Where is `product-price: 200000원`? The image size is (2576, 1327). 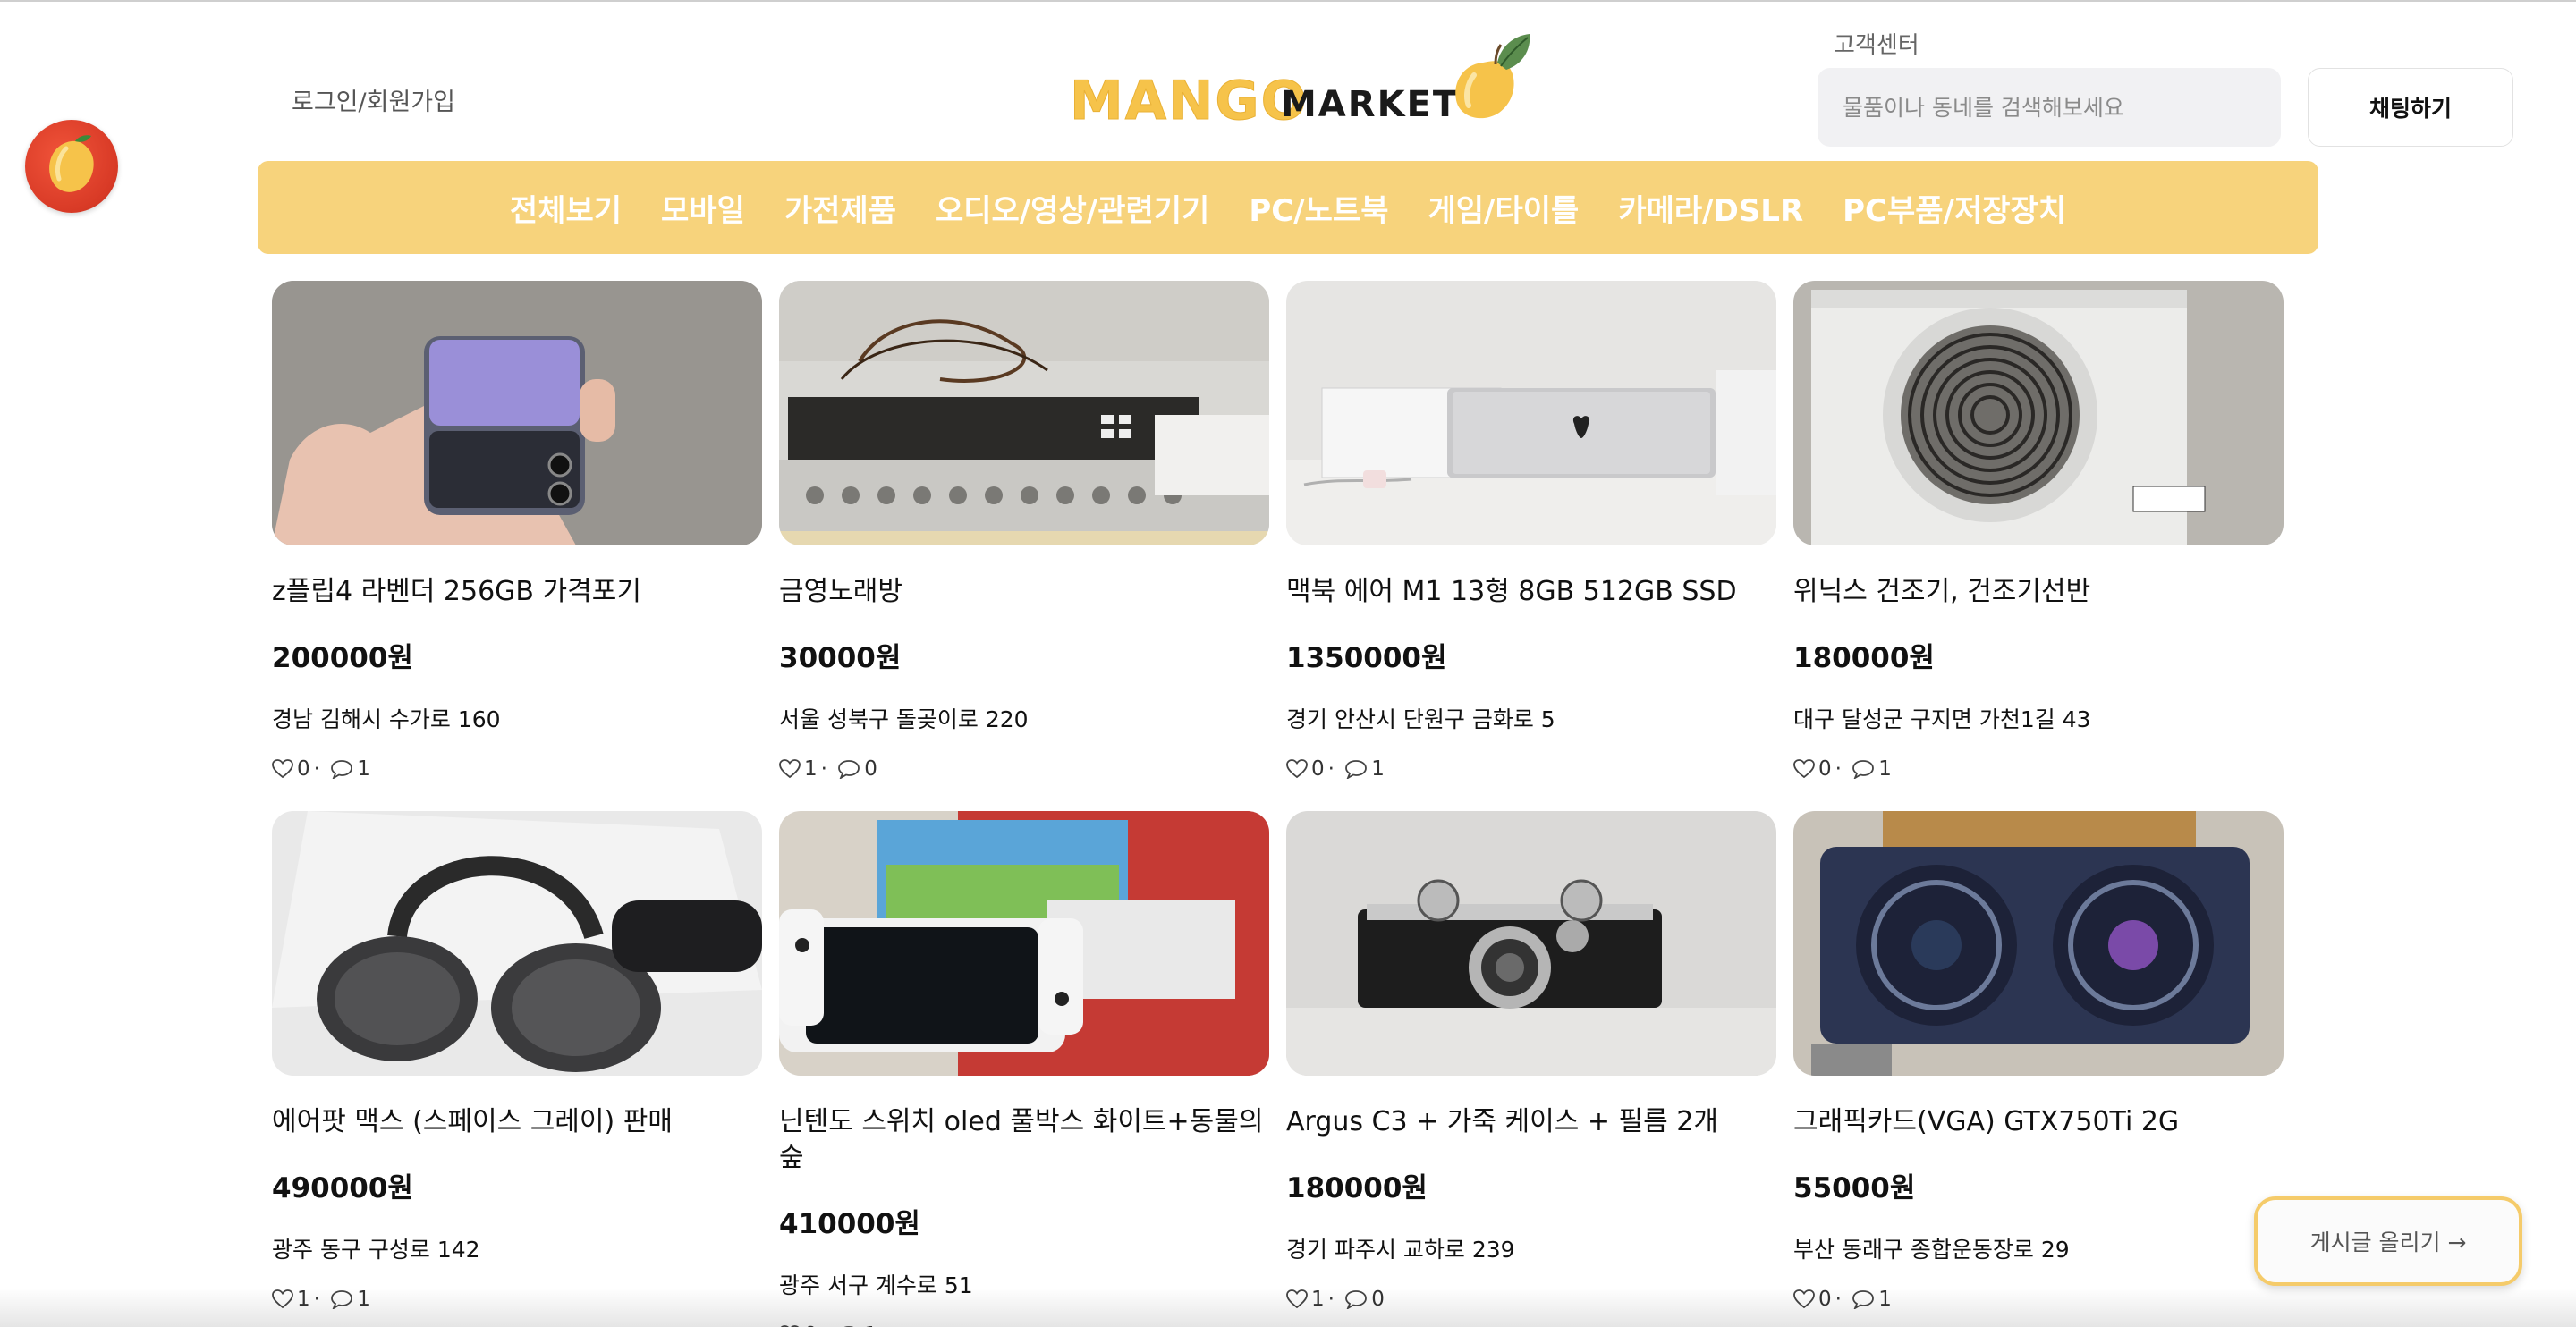 product-price: 200000원 is located at coordinates (342, 658).